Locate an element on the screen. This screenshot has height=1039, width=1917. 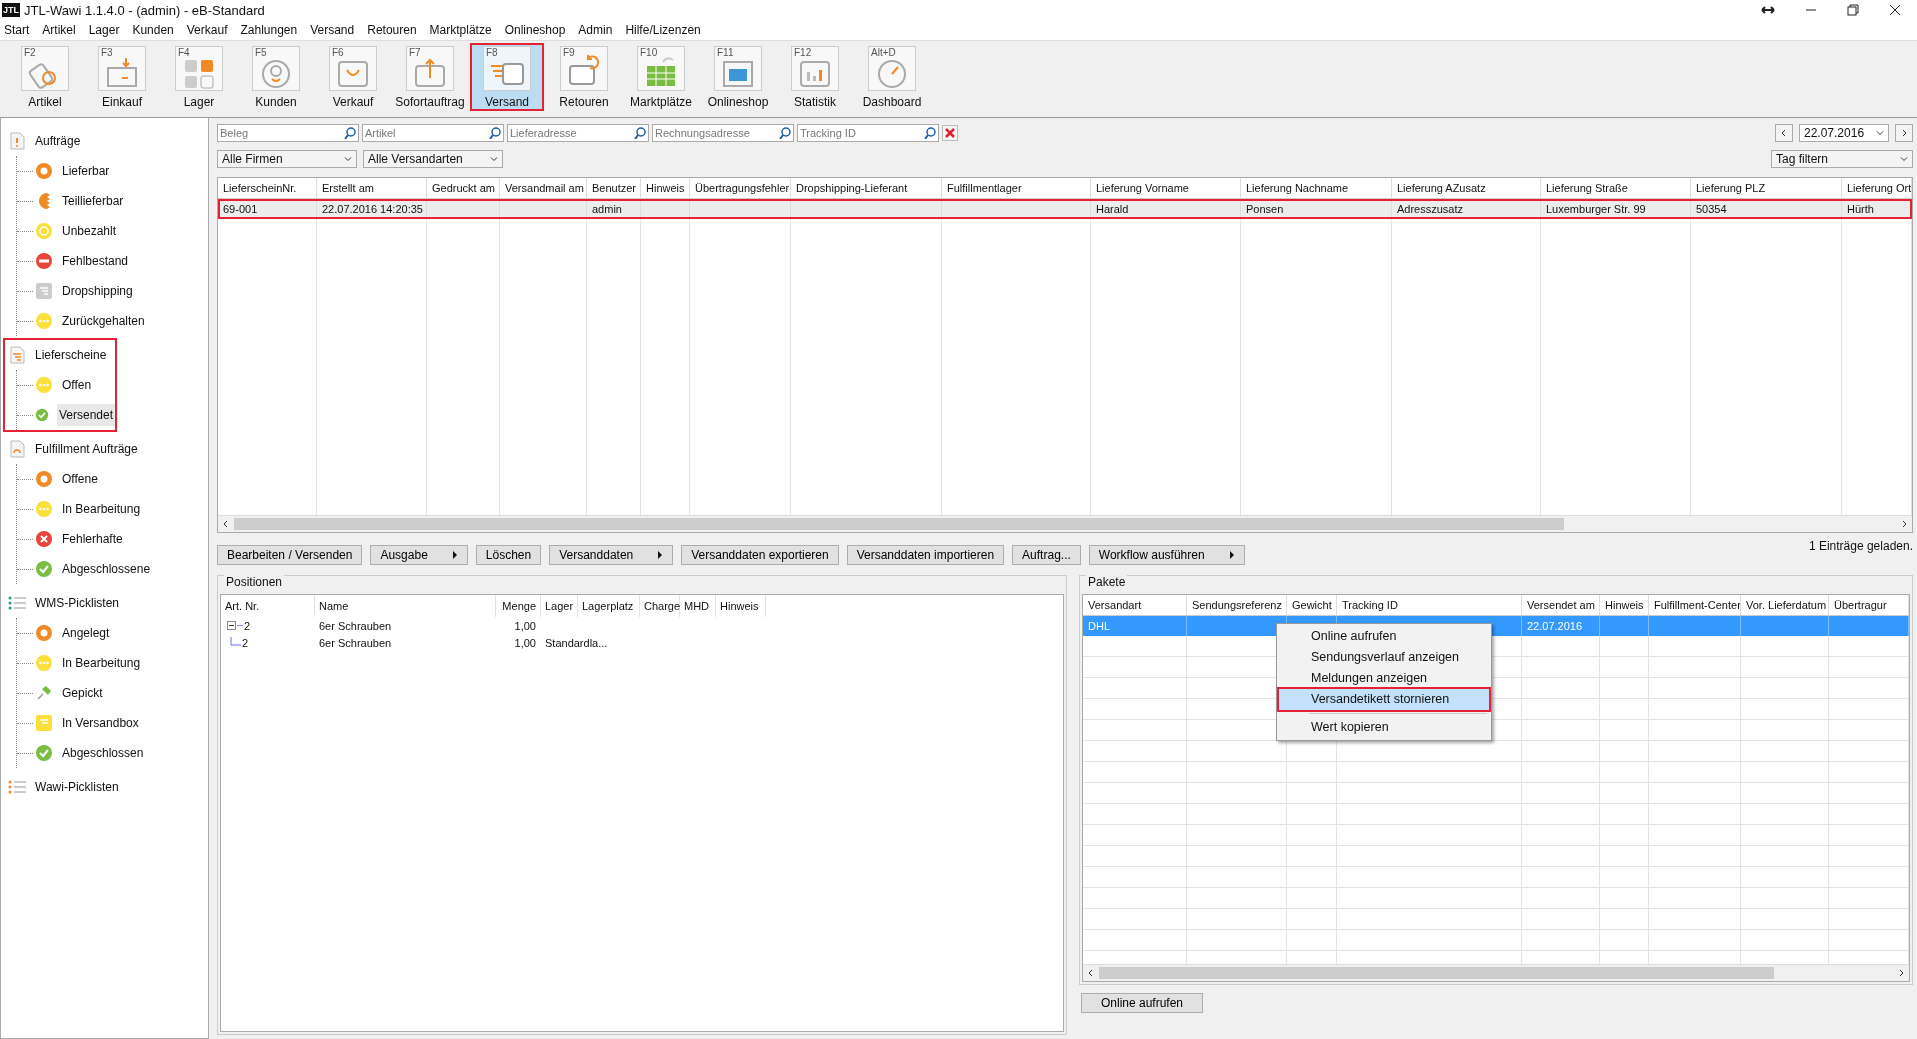
toolbar-button: F10 Marktplätze is located at coordinates (661, 77).